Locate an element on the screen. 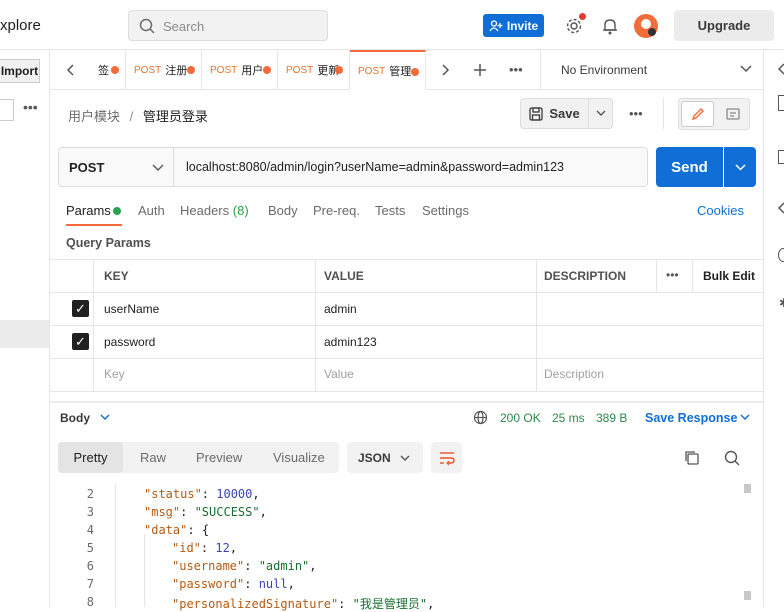 This screenshot has width=784, height=612. search-icon is located at coordinates (732, 458).